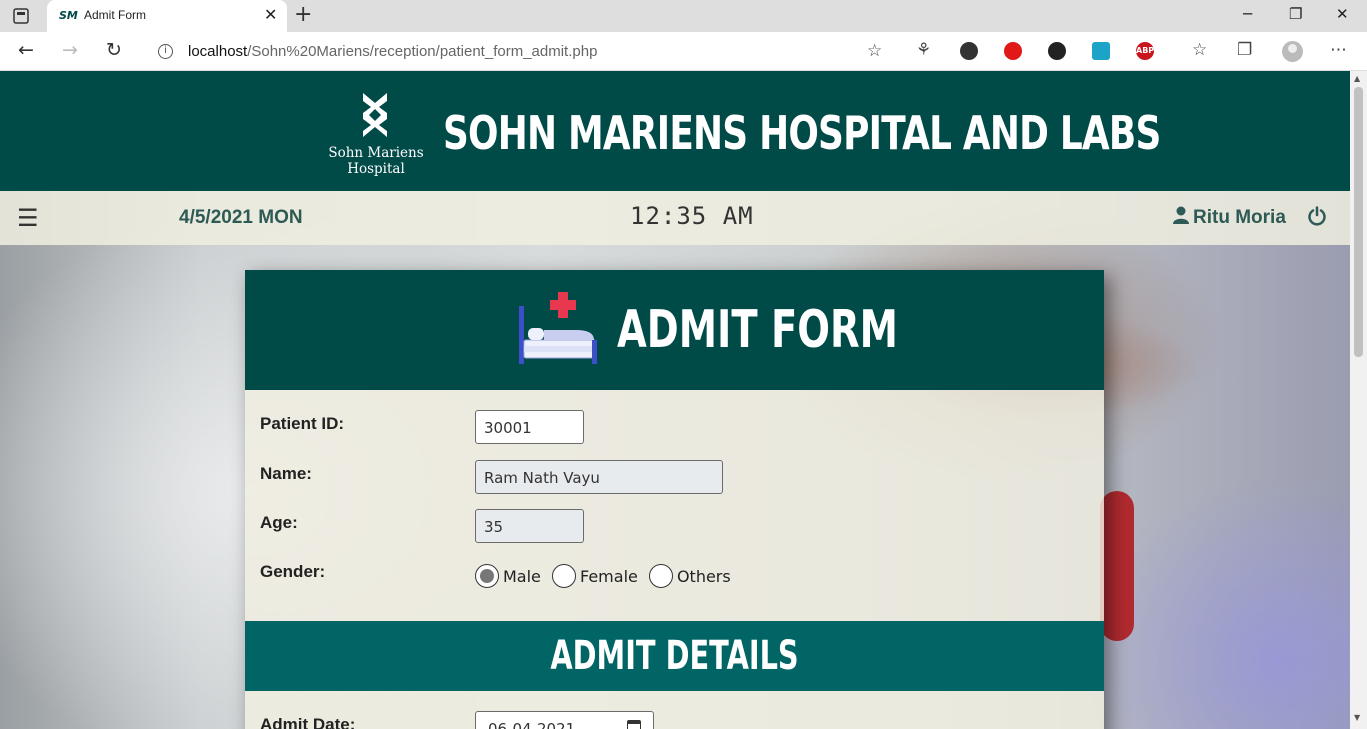  I want to click on admit-date-label: Admit Date:, so click(308, 722).